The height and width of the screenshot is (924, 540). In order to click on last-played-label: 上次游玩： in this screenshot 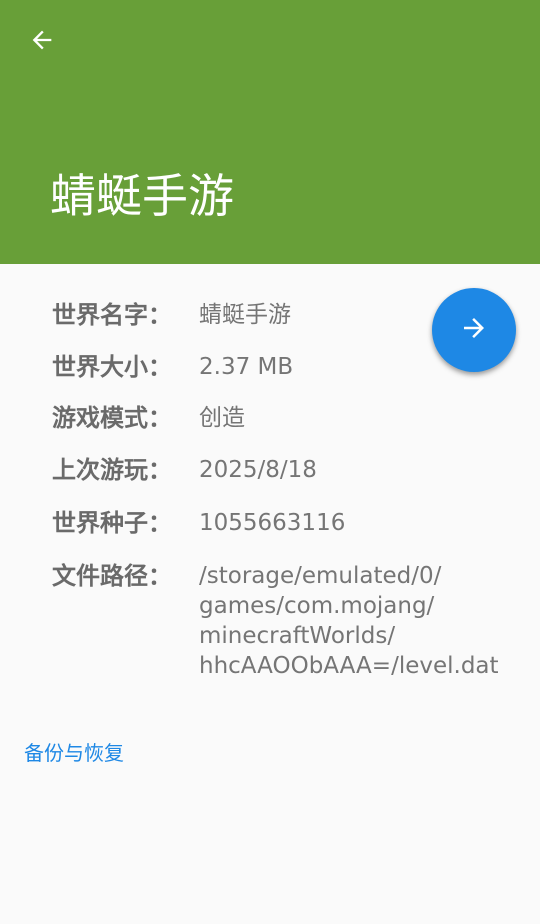, I will do `click(112, 470)`.